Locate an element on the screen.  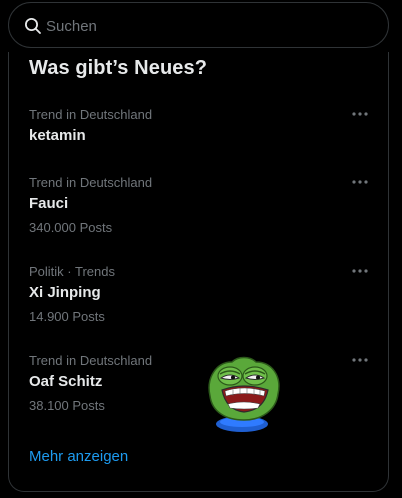
trend-name: Oaf Schitz is located at coordinates (66, 381).